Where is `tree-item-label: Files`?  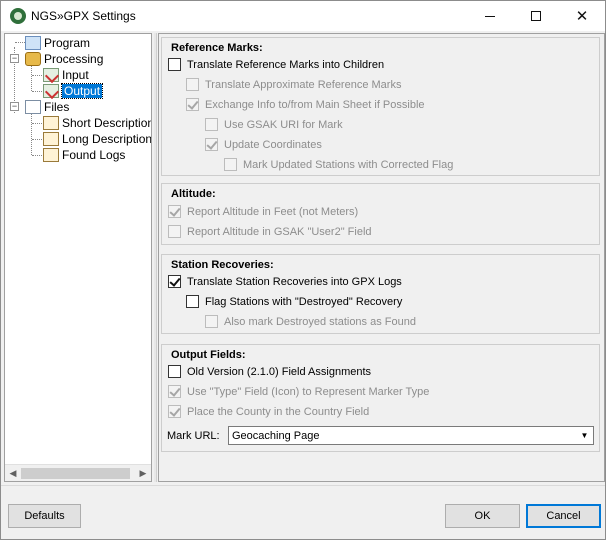 tree-item-label: Files is located at coordinates (57, 107).